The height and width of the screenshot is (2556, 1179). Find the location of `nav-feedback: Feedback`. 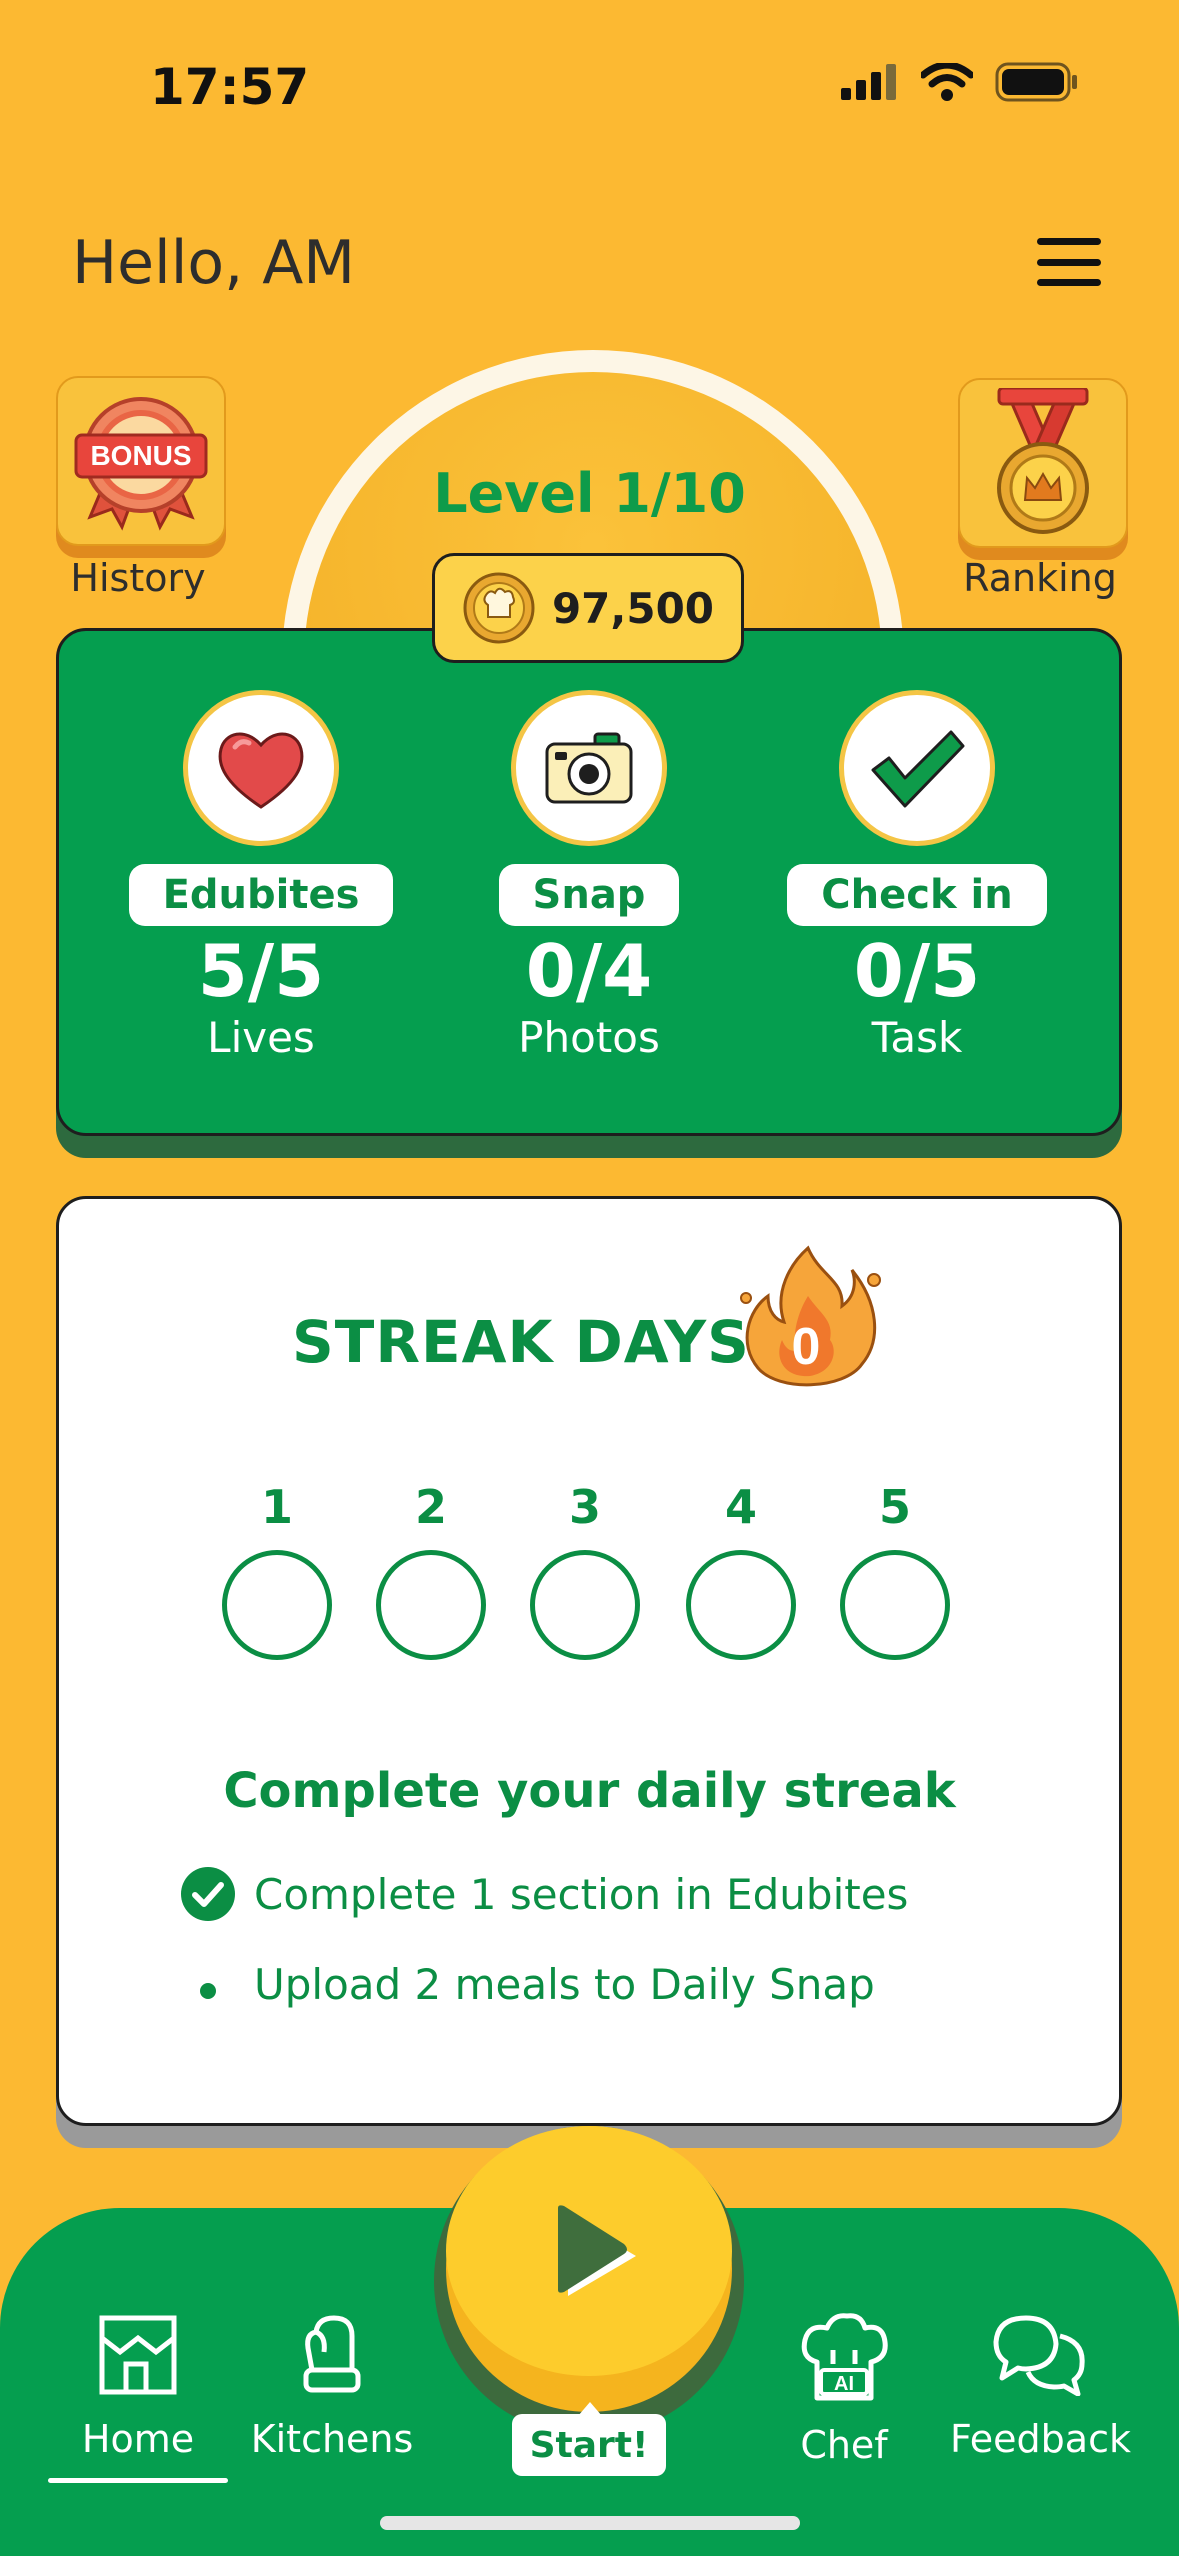

nav-feedback: Feedback is located at coordinates (1040, 2386).